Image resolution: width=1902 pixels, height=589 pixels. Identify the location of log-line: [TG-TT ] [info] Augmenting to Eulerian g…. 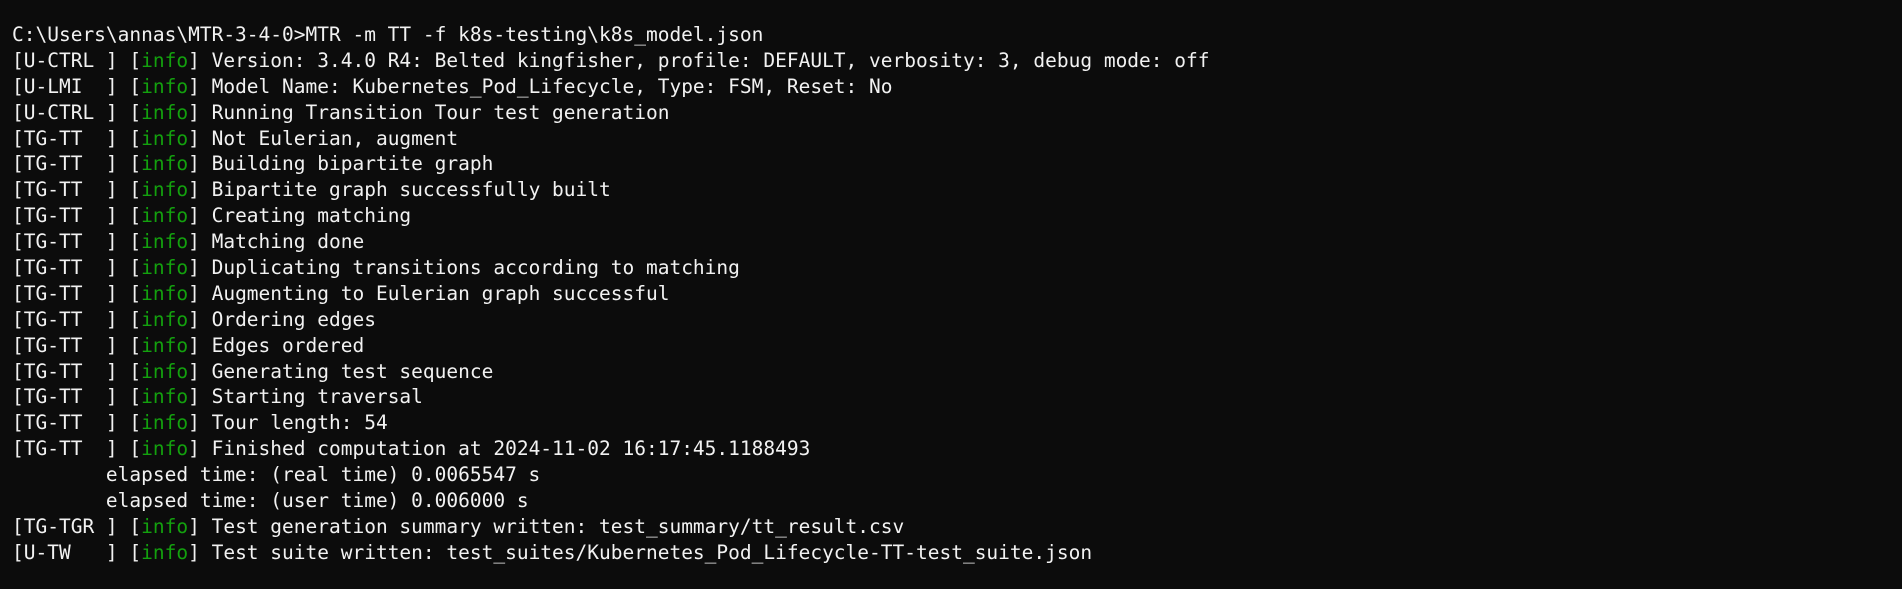
(957, 294).